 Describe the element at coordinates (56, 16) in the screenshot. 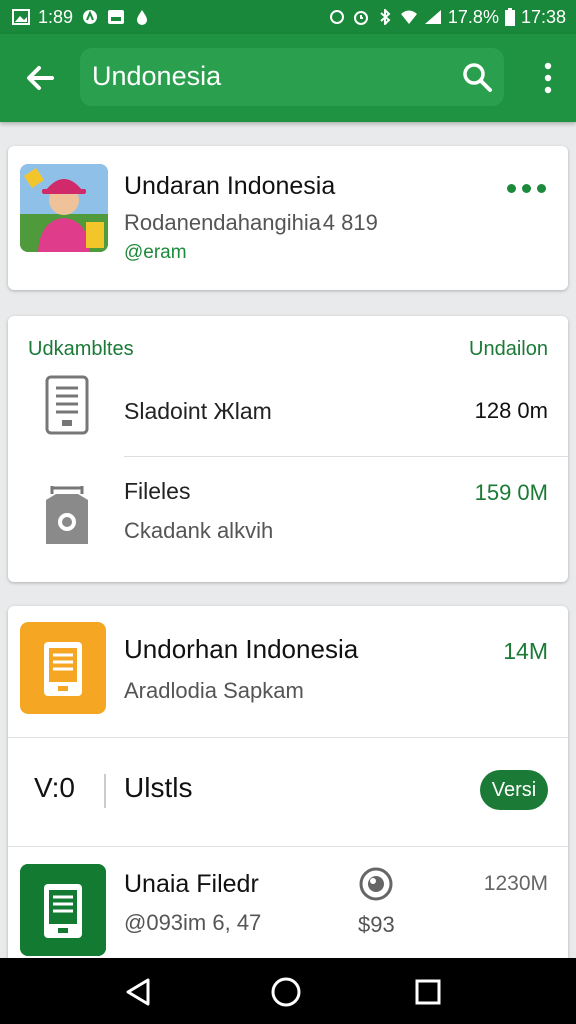

I see `status-time-left: 1:89` at that location.